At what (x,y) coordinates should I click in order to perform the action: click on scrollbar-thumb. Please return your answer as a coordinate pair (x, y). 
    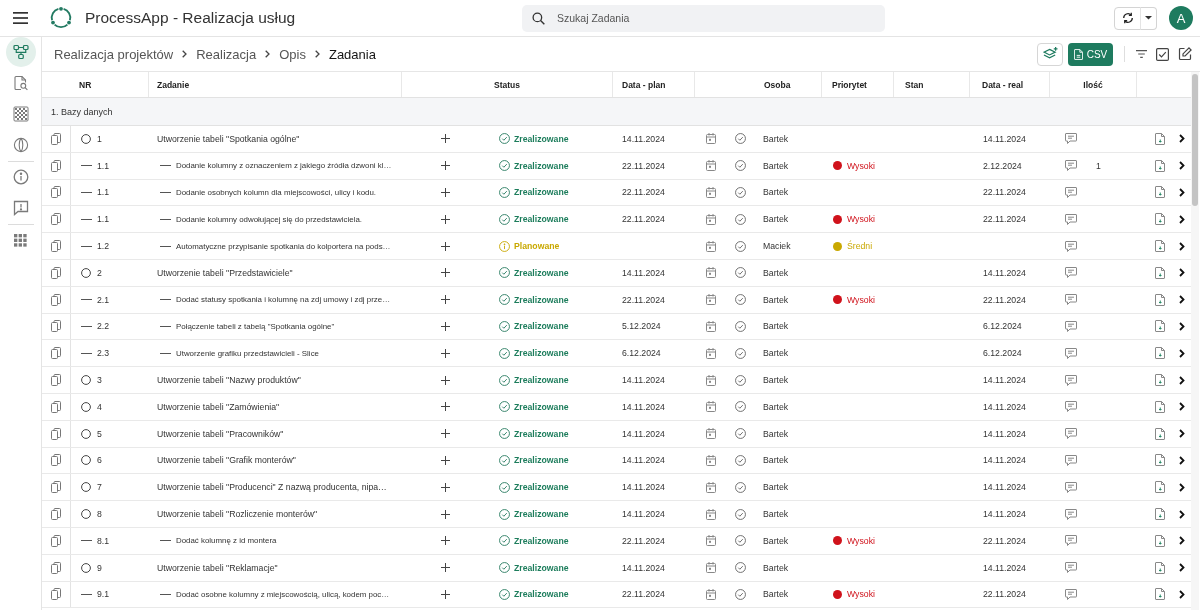
    Looking at the image, I should click on (1195, 140).